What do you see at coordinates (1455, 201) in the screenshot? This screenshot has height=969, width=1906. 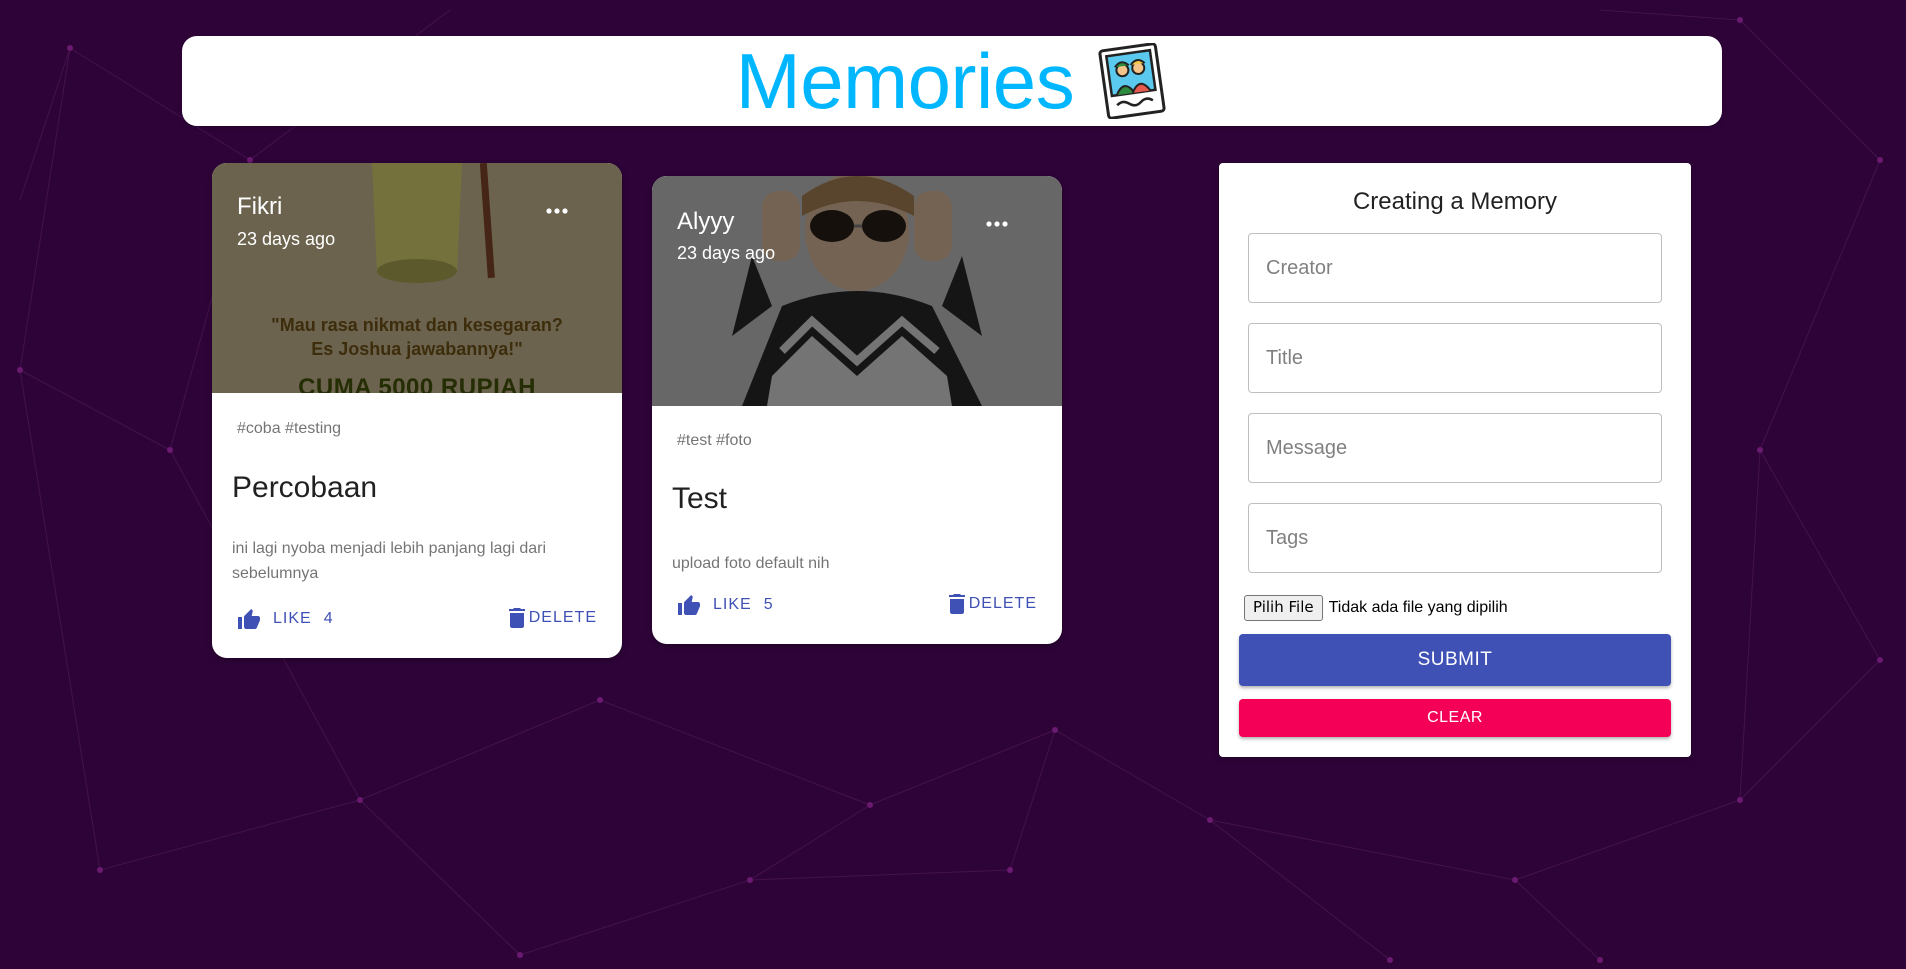 I see `form-heading: Creating a Memory` at bounding box center [1455, 201].